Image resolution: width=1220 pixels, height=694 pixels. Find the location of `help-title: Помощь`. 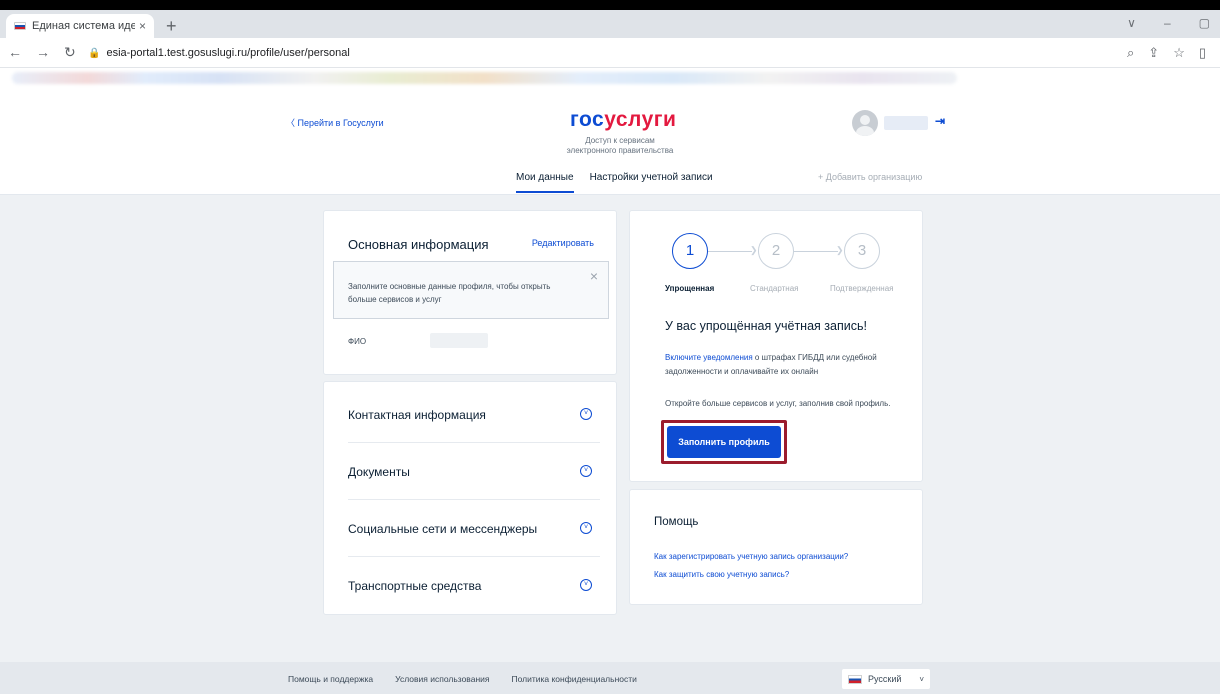

help-title: Помощь is located at coordinates (676, 522).